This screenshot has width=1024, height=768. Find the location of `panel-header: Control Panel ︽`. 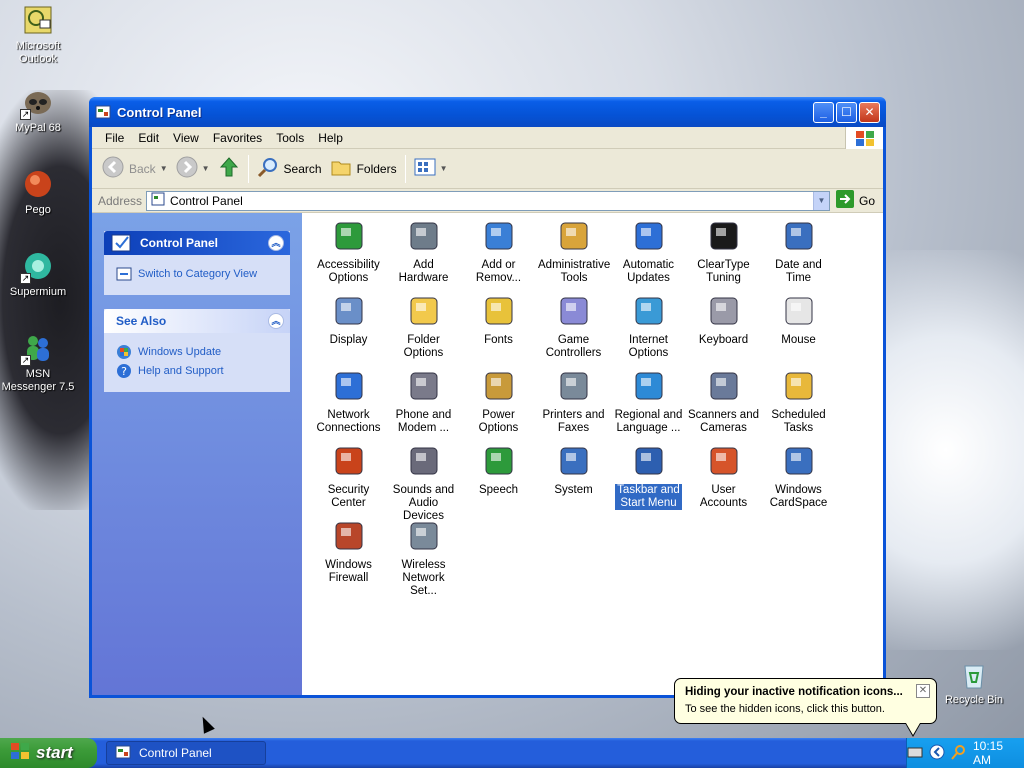

panel-header: Control Panel ︽ is located at coordinates (197, 243).